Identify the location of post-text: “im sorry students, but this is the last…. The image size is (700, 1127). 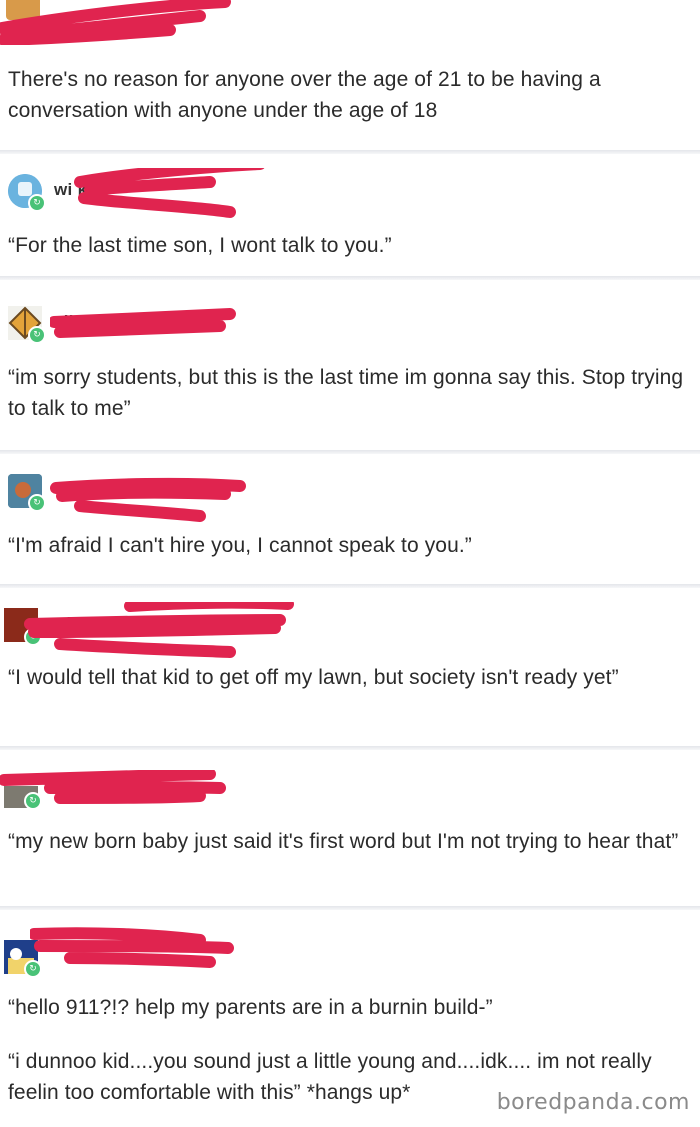
(346, 393).